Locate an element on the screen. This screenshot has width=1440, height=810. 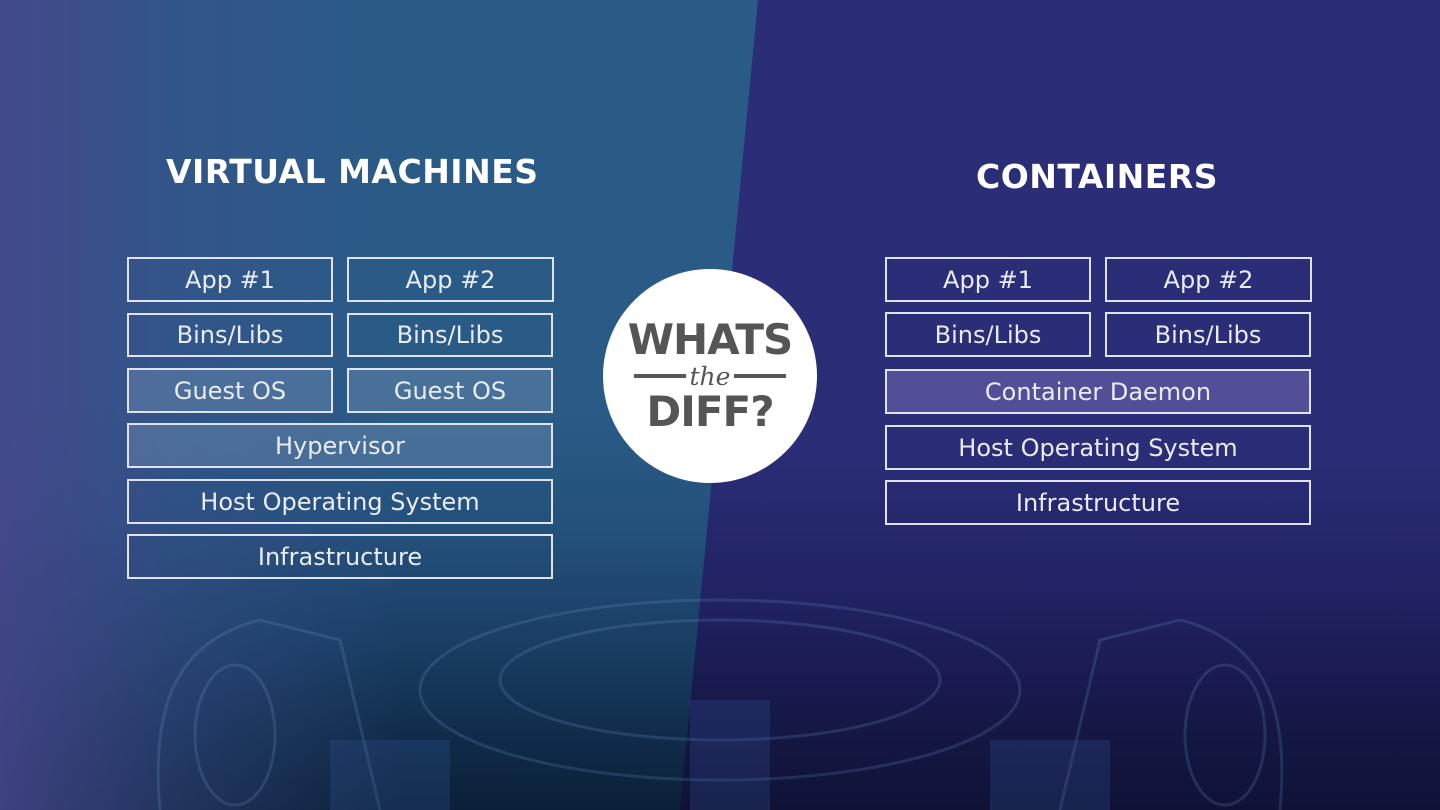
vm-host-os-layer: Host Operating System is located at coordinates (340, 501).